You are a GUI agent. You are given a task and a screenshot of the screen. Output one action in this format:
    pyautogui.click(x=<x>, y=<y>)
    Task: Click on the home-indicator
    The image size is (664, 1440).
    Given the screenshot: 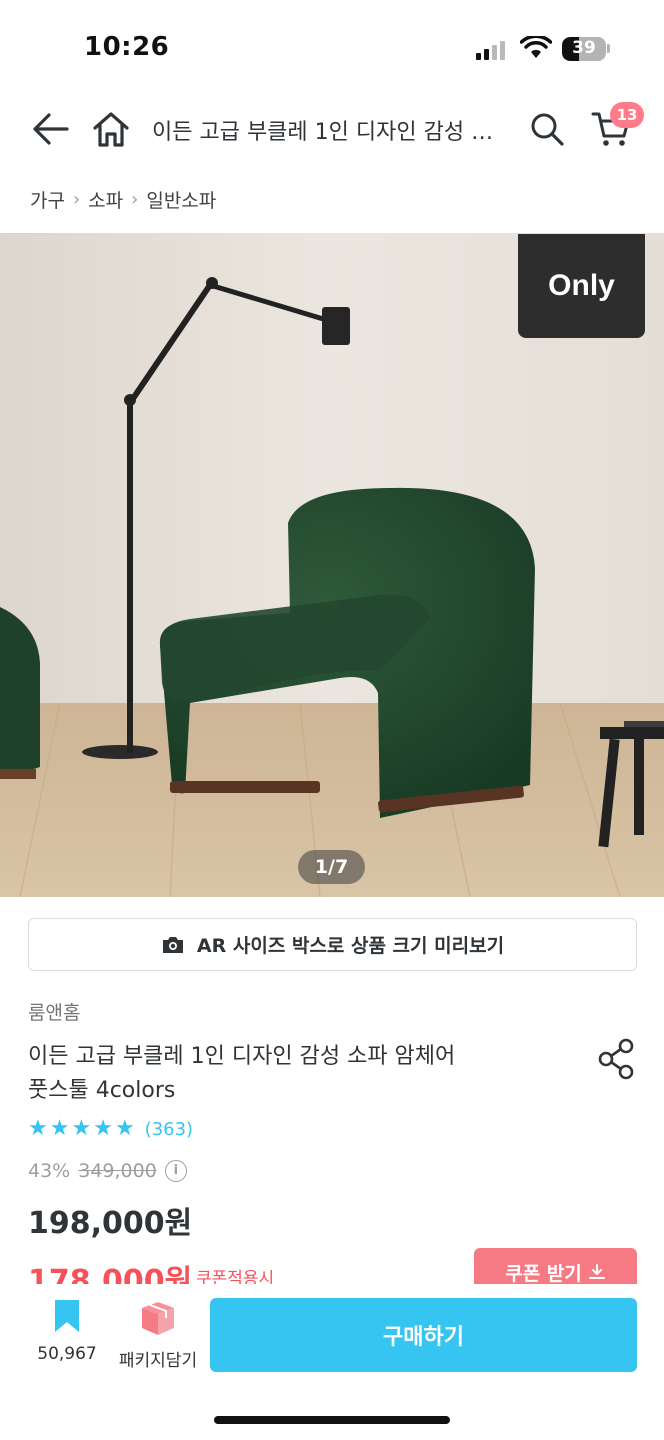 What is the action you would take?
    pyautogui.click(x=332, y=1420)
    